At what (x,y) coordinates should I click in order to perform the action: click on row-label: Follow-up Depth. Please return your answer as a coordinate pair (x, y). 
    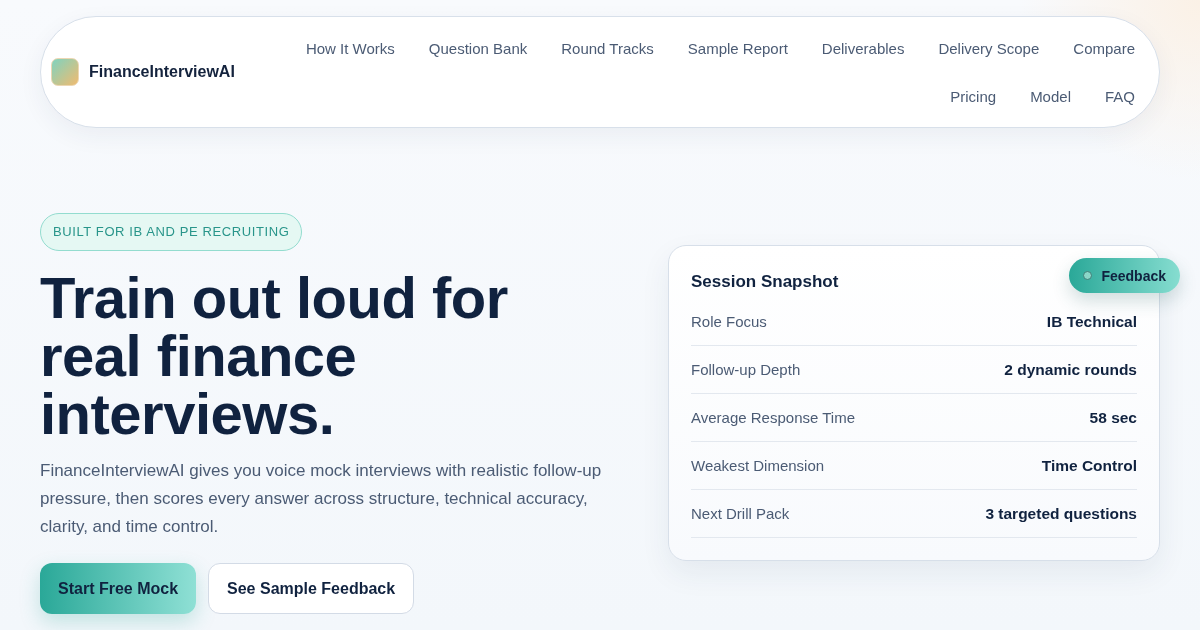
    Looking at the image, I should click on (746, 369).